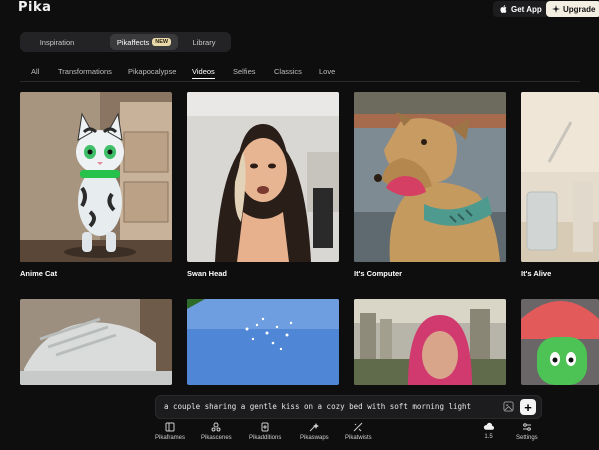 The width and height of the screenshot is (599, 450). I want to click on video-card-its-alive, so click(560, 177).